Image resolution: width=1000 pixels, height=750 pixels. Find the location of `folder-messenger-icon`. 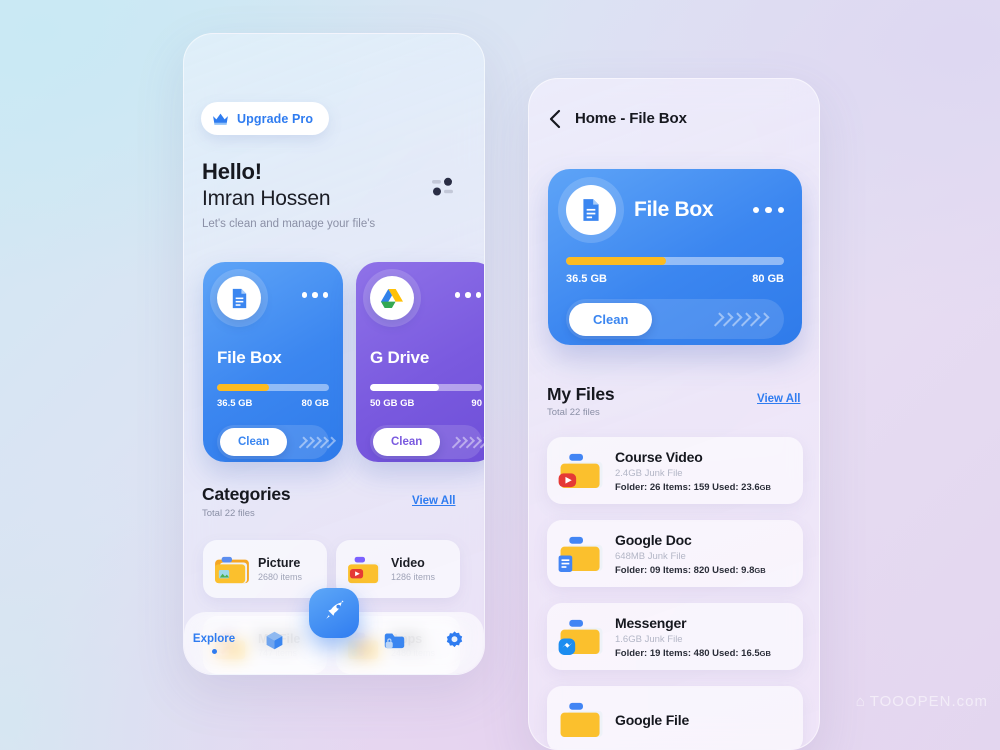

folder-messenger-icon is located at coordinates (582, 636).